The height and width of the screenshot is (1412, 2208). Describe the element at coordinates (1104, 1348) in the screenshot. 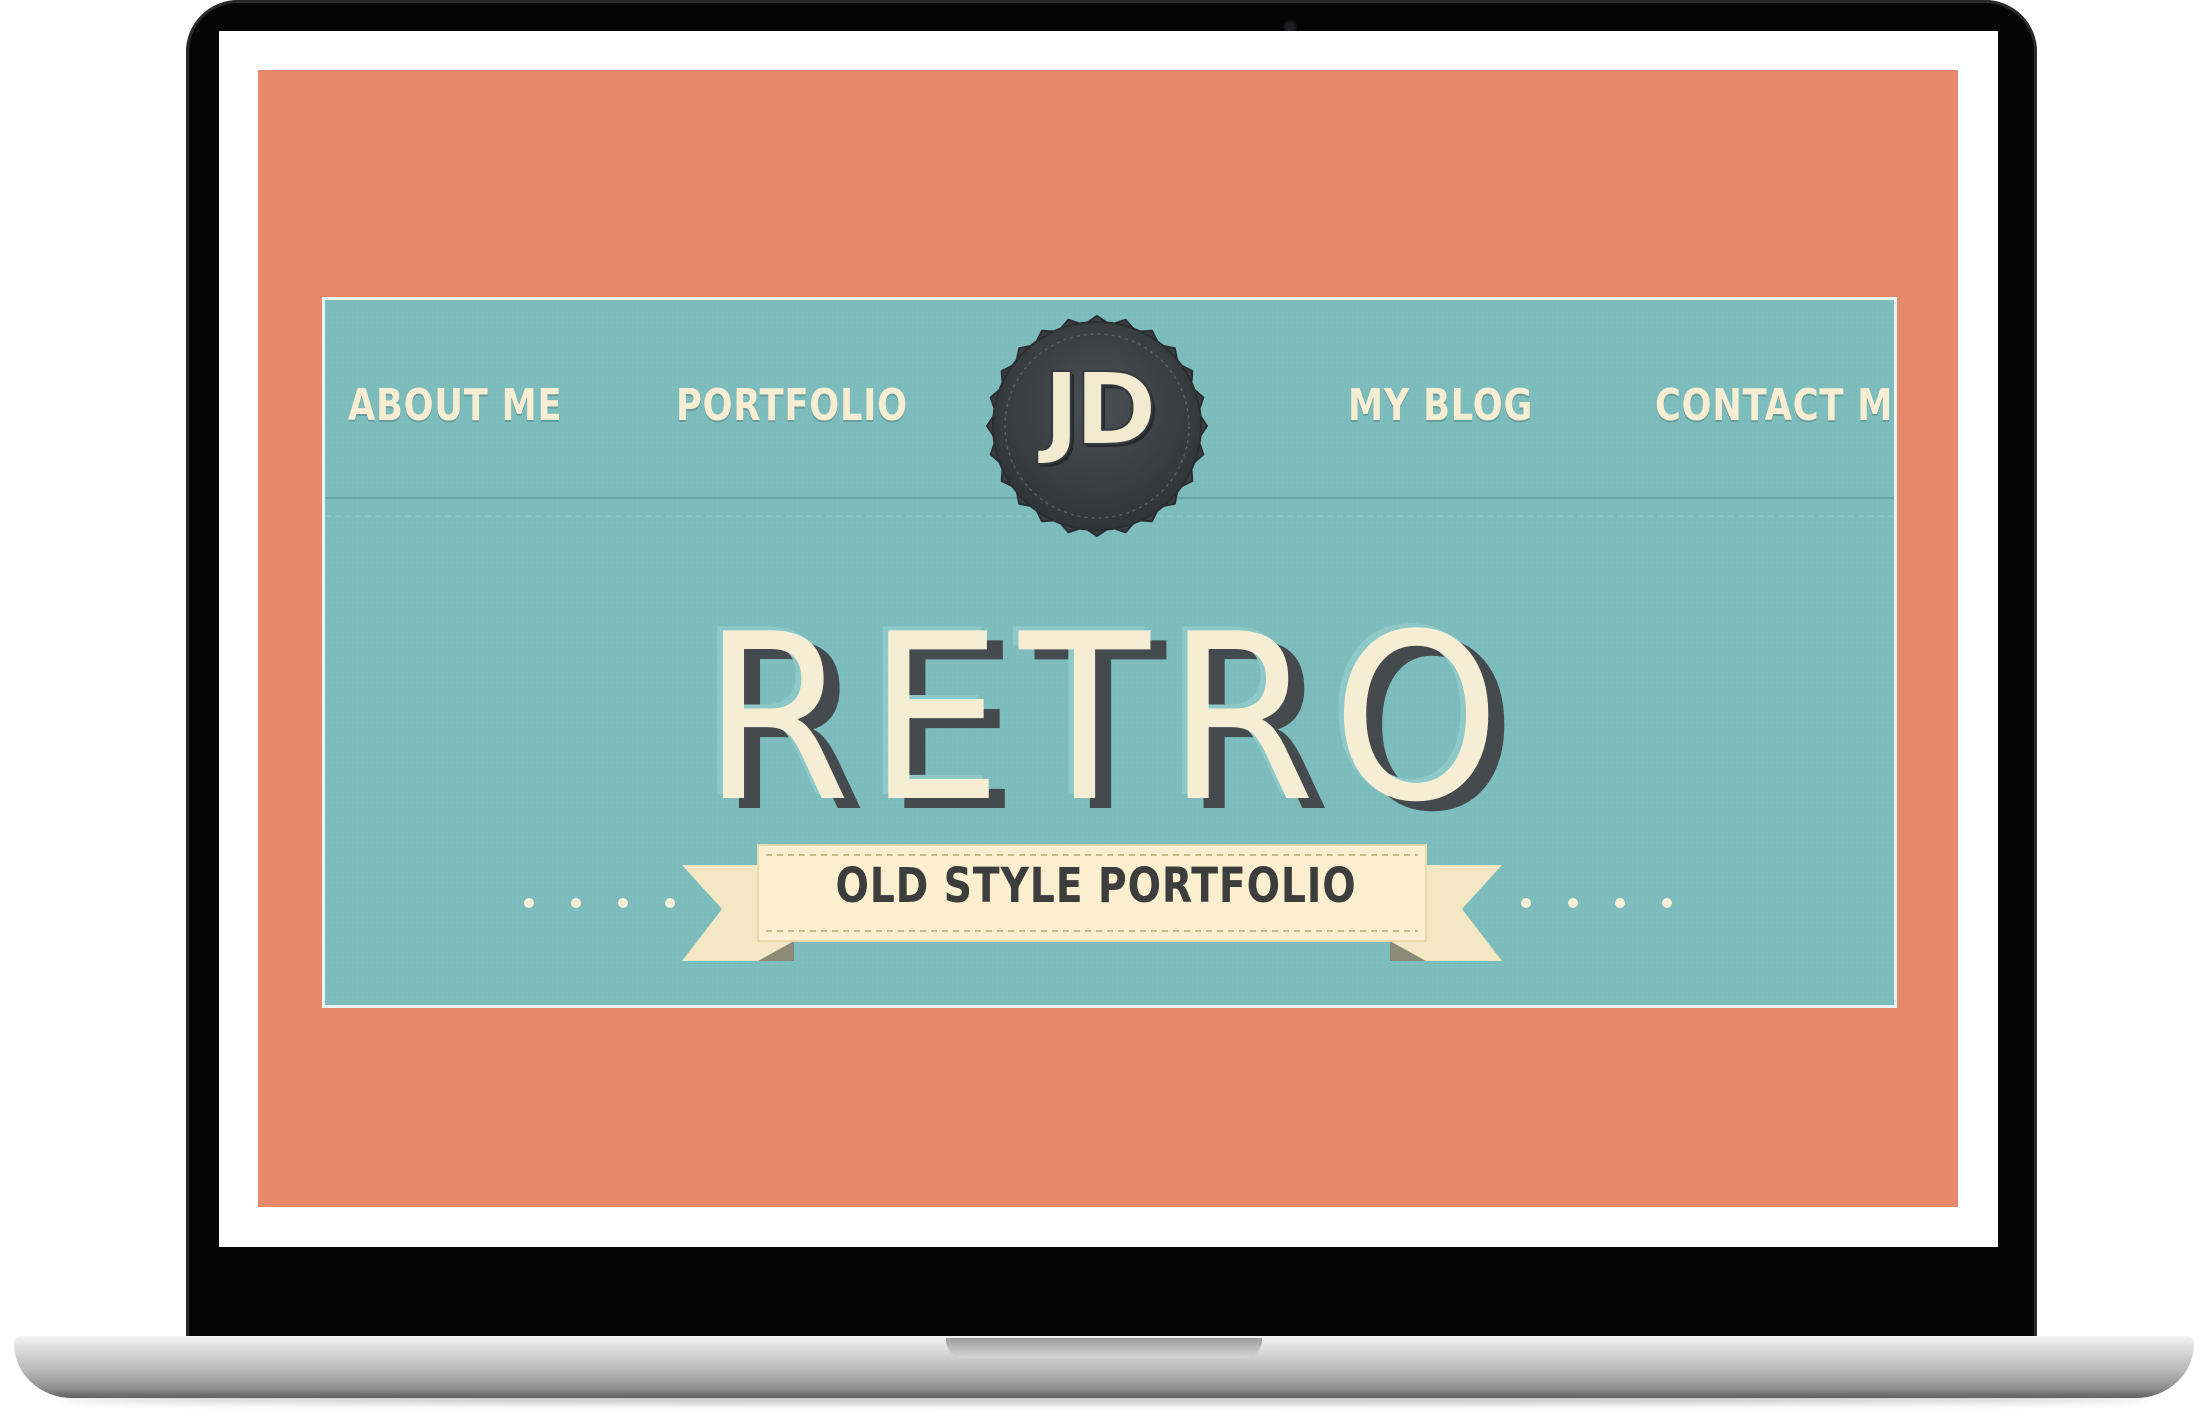

I see `laptop-notch` at that location.